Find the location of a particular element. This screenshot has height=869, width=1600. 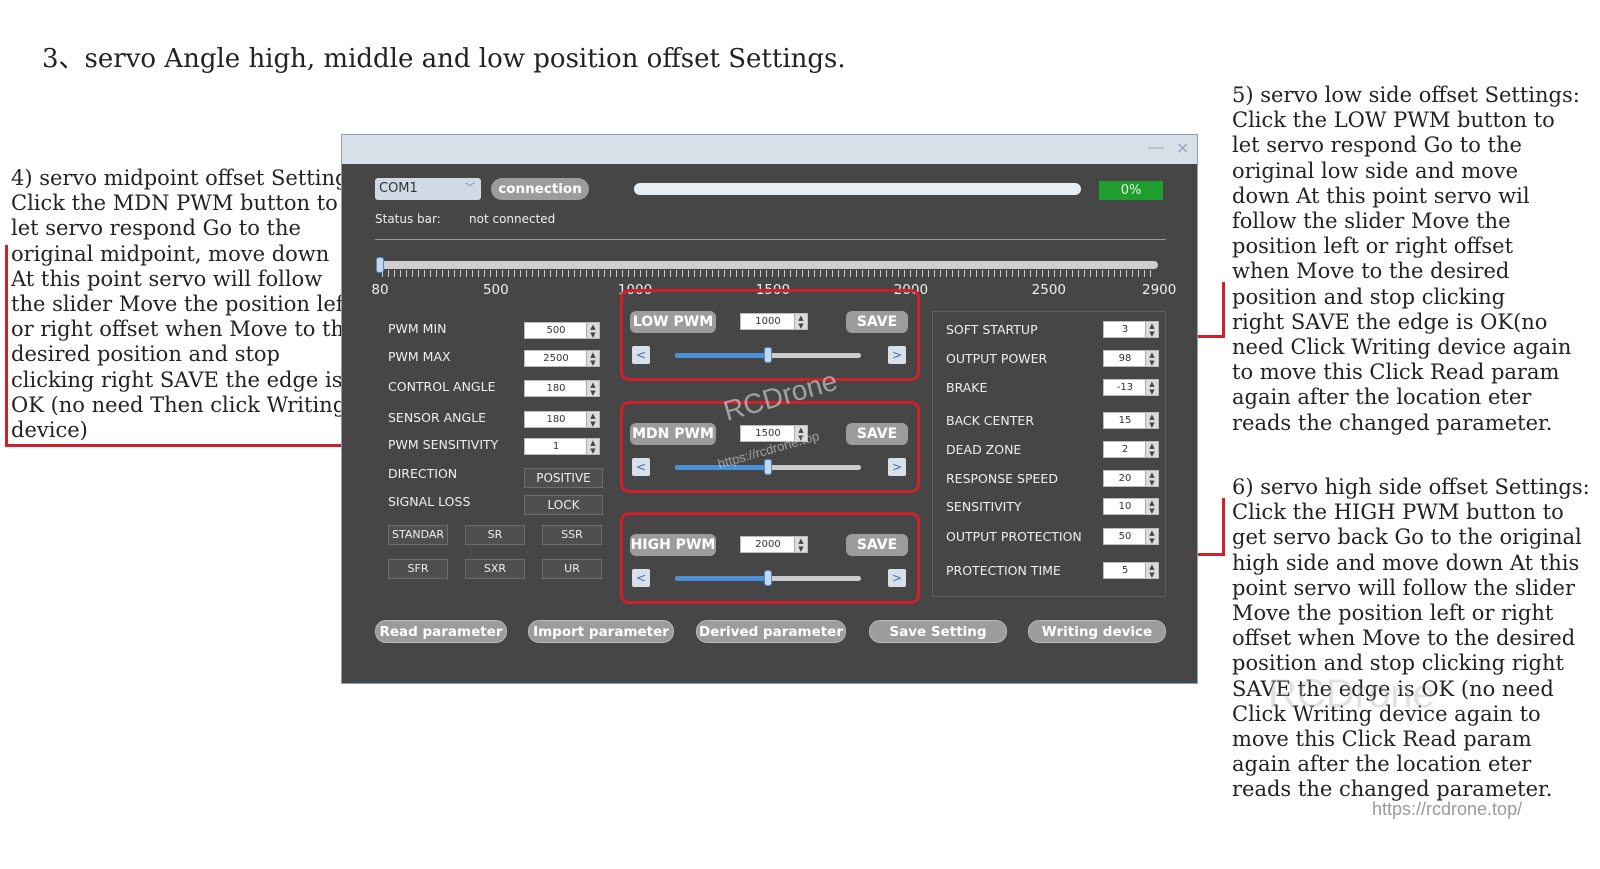

note-line: Click the MDN PWM button to is located at coordinates (174, 203).